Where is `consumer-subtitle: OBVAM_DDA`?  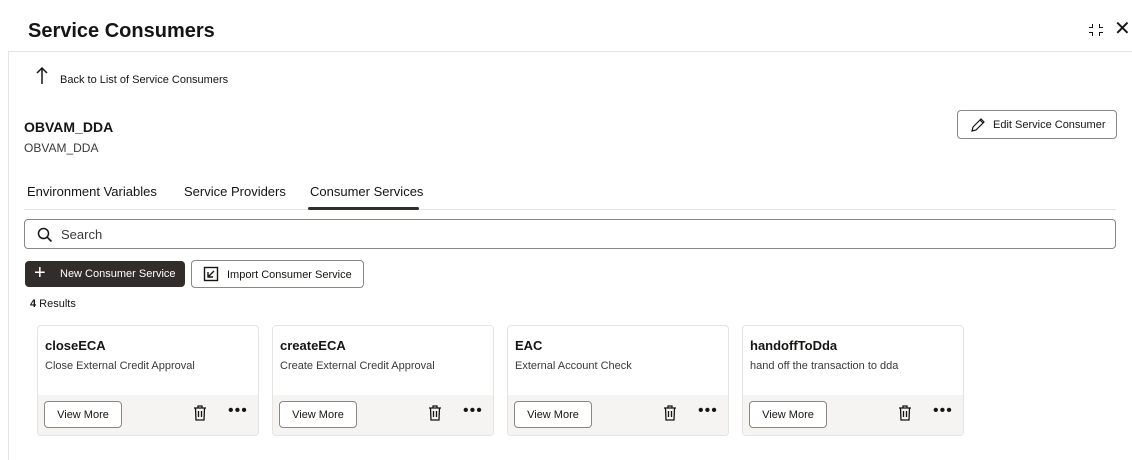
consumer-subtitle: OBVAM_DDA is located at coordinates (61, 148).